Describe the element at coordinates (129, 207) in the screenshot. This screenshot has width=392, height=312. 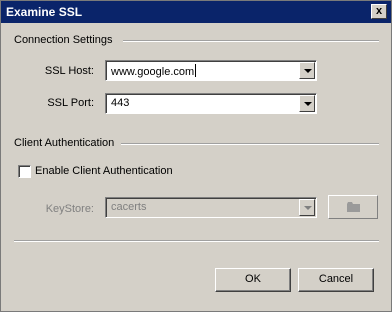
I see `keystore-value: cacerts` at that location.